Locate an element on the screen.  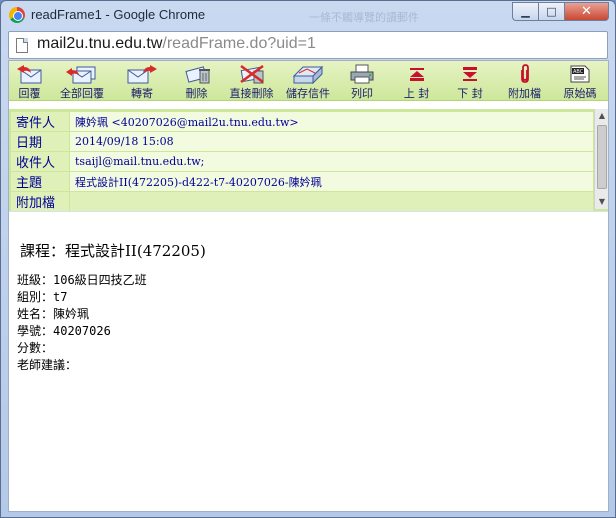
scrollbar-thumb is located at coordinates (602, 157).